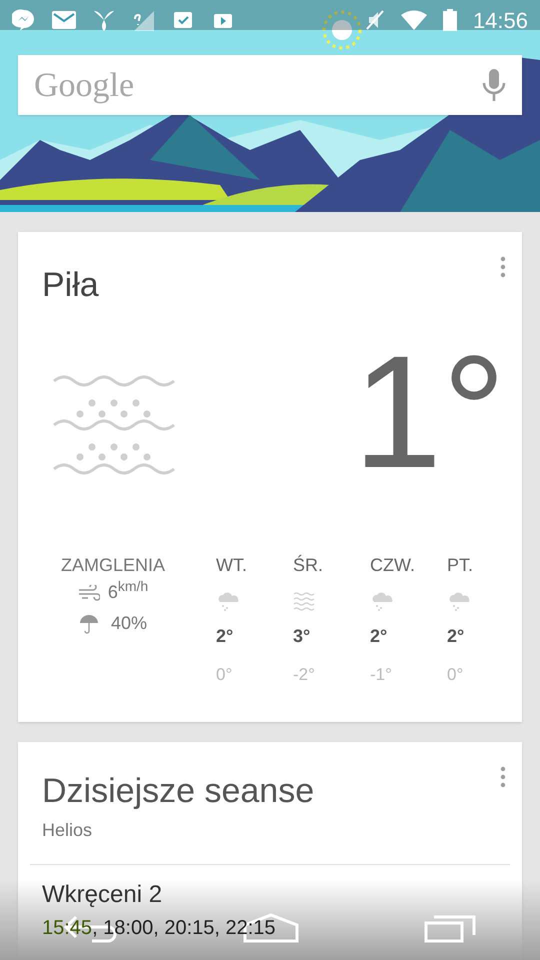  Describe the element at coordinates (128, 591) in the screenshot. I see `wind-speed: 6$^{km/h}$` at that location.